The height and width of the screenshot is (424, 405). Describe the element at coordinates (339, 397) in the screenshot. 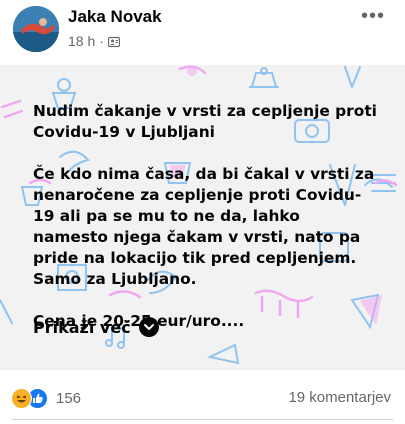

I see `comments-count-link: 19 komentarjev` at that location.